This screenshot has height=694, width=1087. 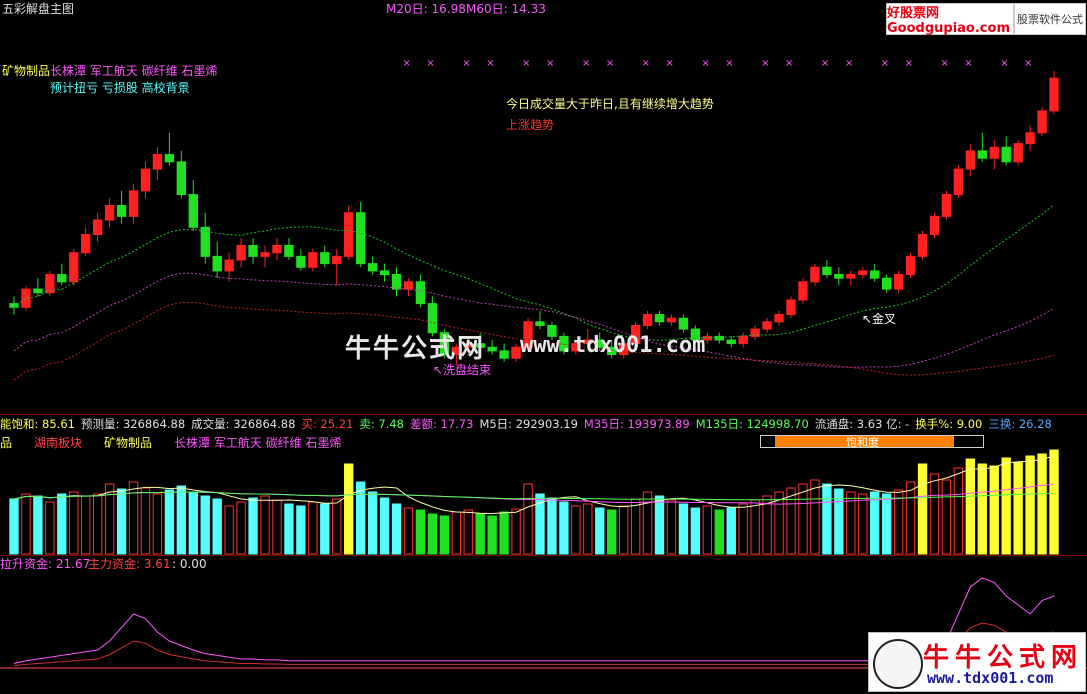 I want to click on info-item: 差额: 17.73, so click(x=441, y=424).